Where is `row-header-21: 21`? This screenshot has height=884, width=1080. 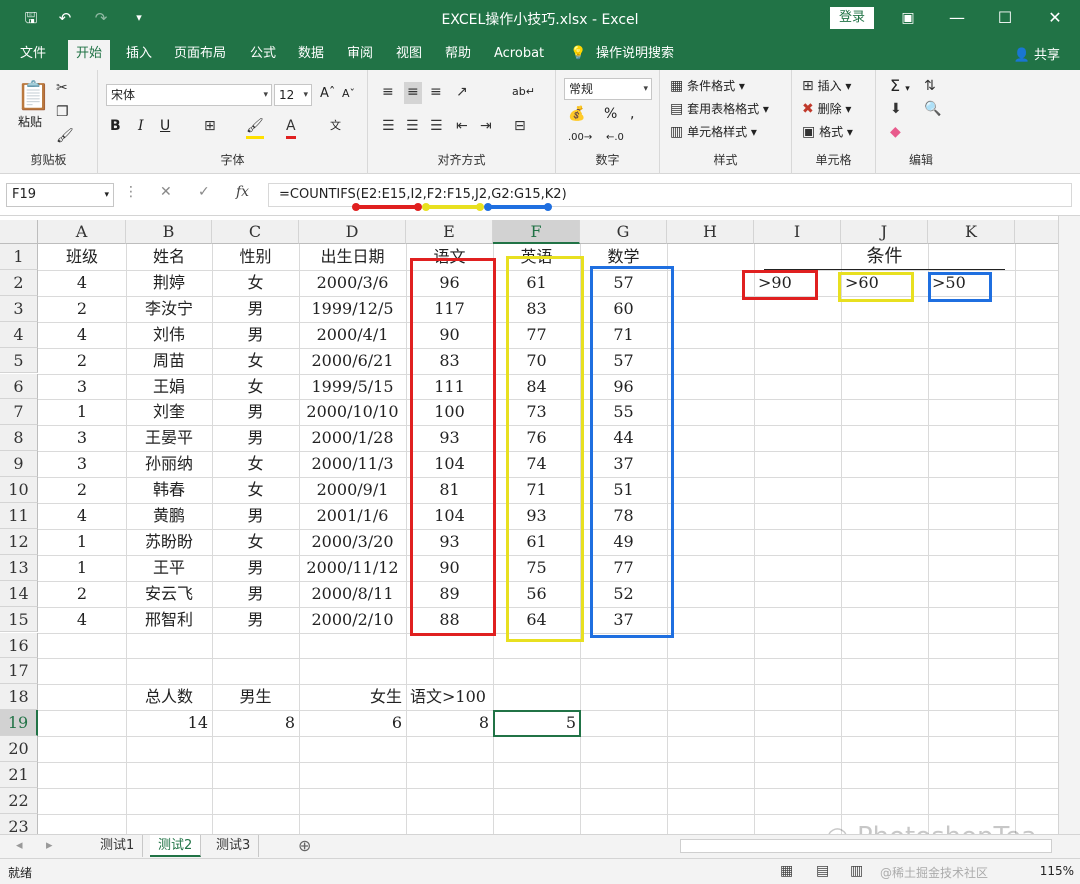
row-header-21: 21 is located at coordinates (19, 775).